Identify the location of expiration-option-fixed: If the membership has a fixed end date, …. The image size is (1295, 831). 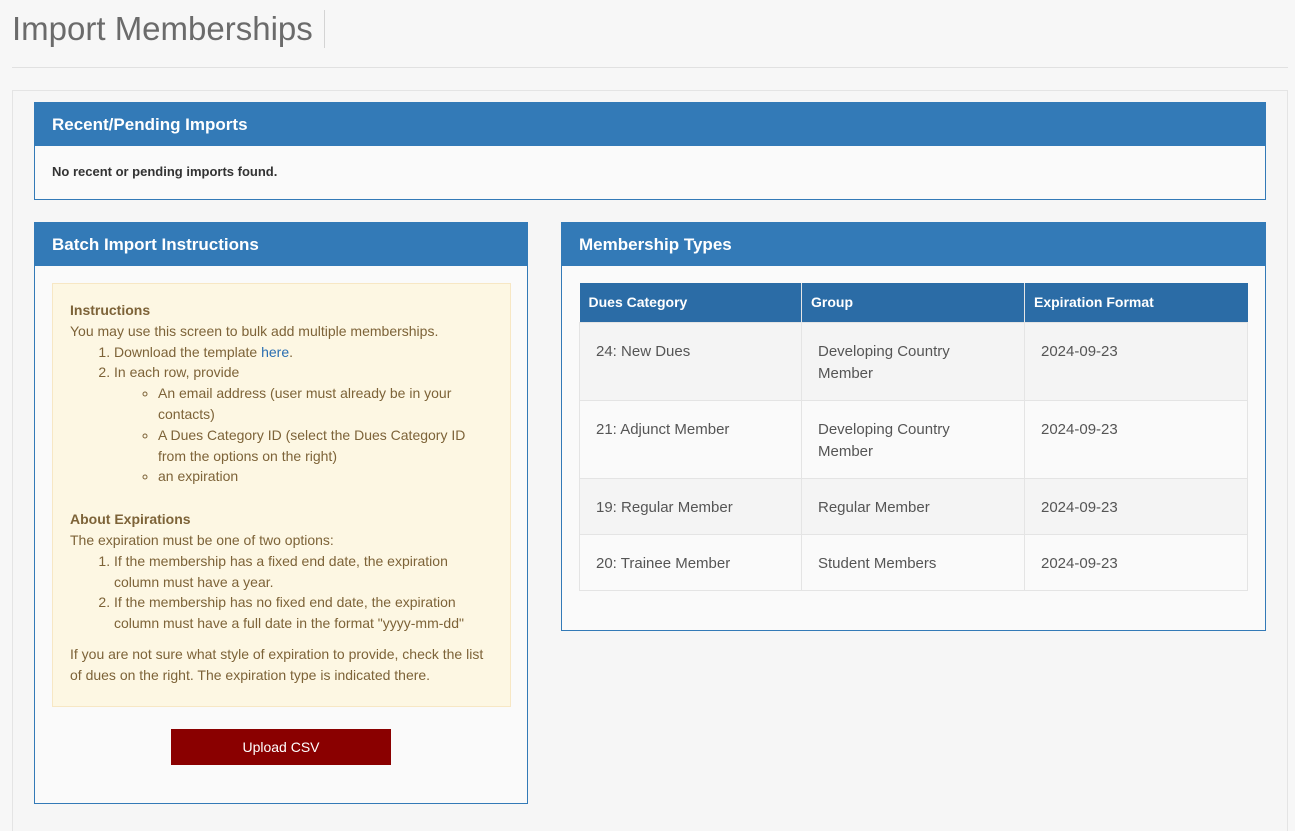
(303, 572).